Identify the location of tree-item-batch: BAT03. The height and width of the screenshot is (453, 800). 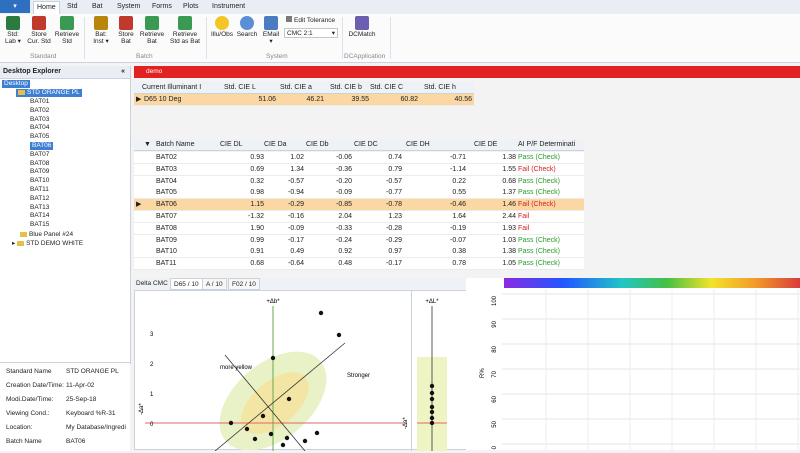
(39, 120).